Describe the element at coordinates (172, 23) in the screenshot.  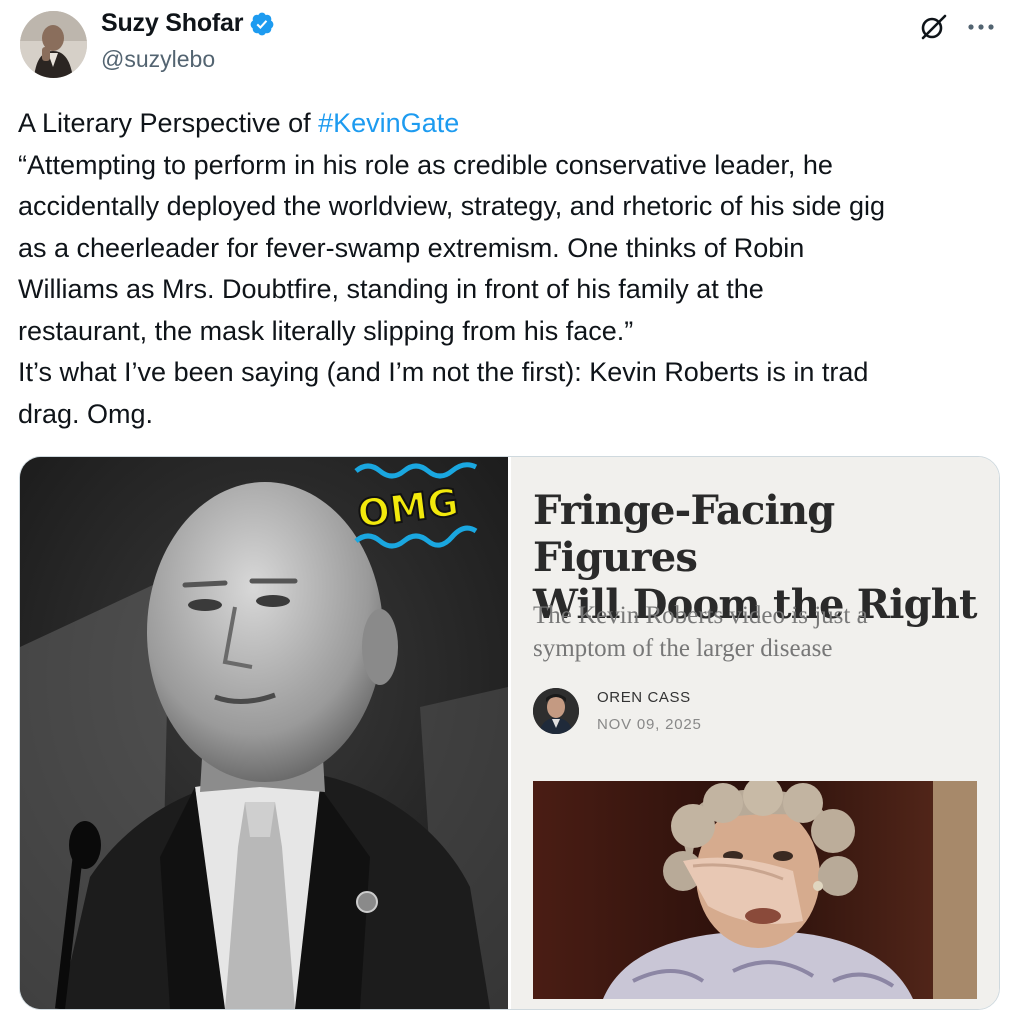
I see `author-name: Suzy Shofar` at that location.